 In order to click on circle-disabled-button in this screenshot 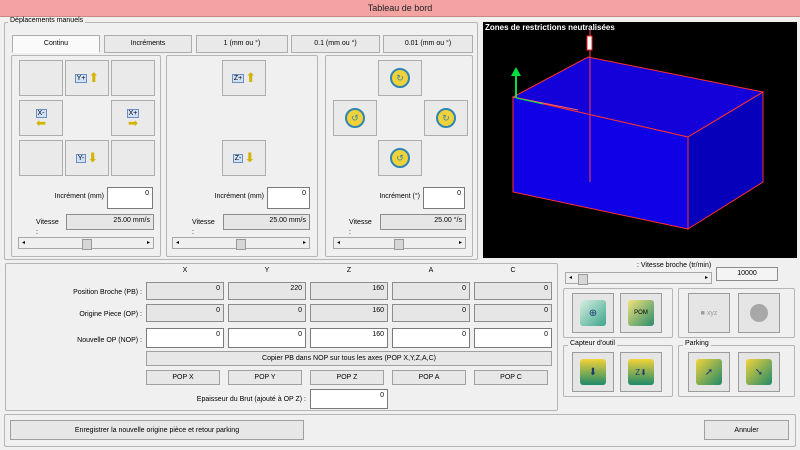, I will do `click(759, 313)`.